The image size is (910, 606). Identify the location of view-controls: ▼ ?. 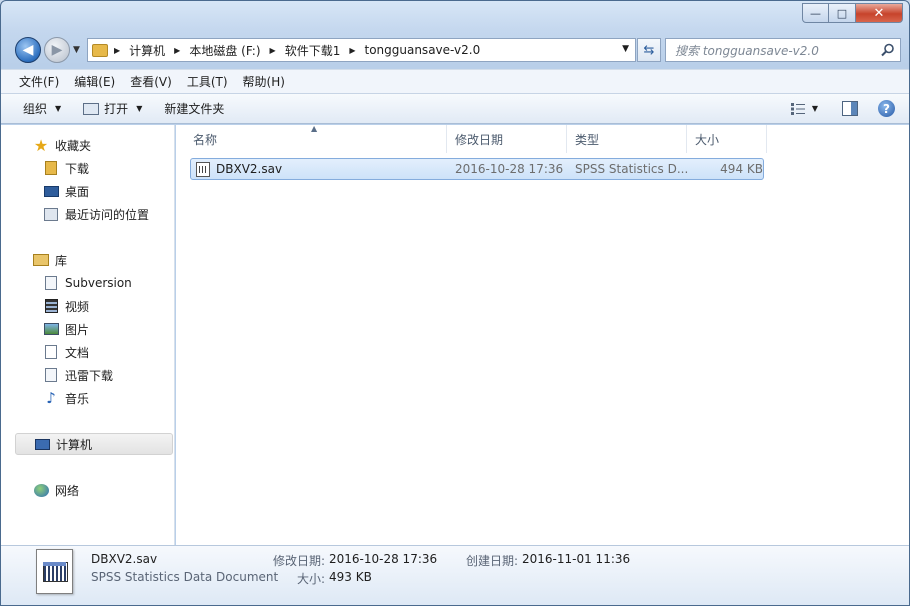
(842, 108).